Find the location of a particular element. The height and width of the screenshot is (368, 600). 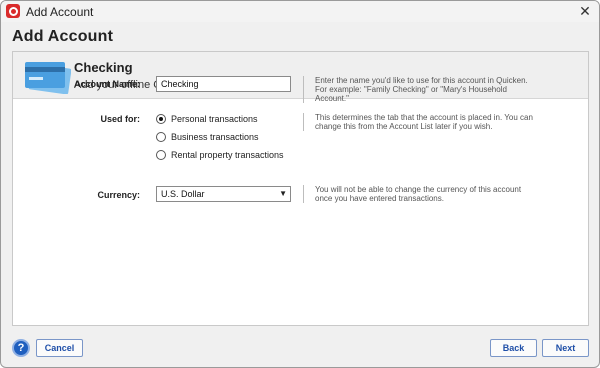

currency-select: U.S. Dollar ▼ is located at coordinates (223, 194).